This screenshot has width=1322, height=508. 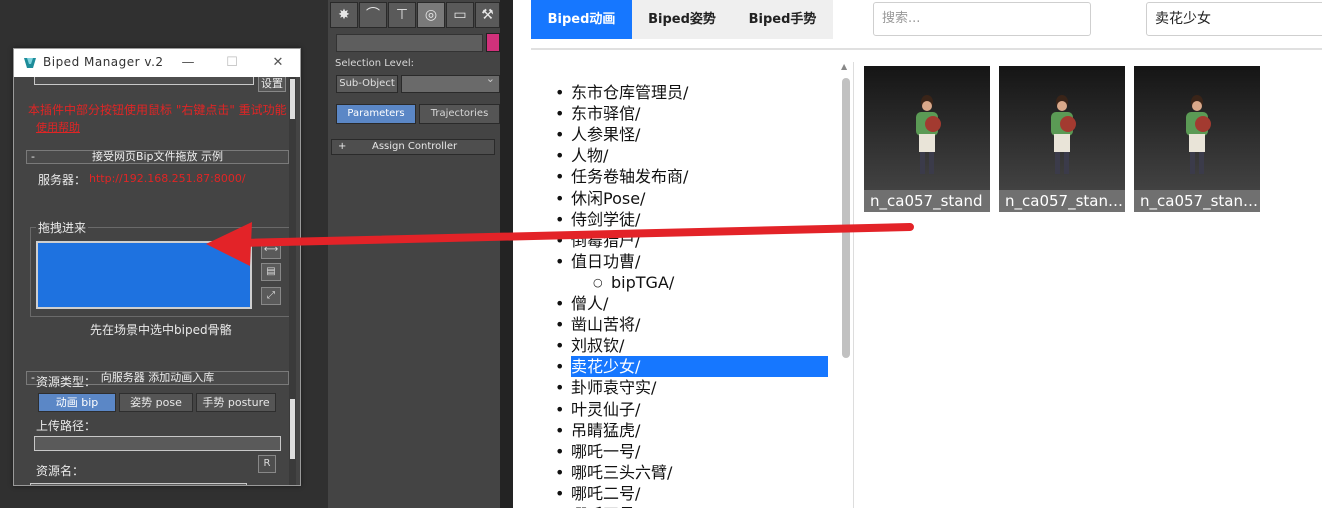 I want to click on max-scrollbar, so click(x=506, y=254).